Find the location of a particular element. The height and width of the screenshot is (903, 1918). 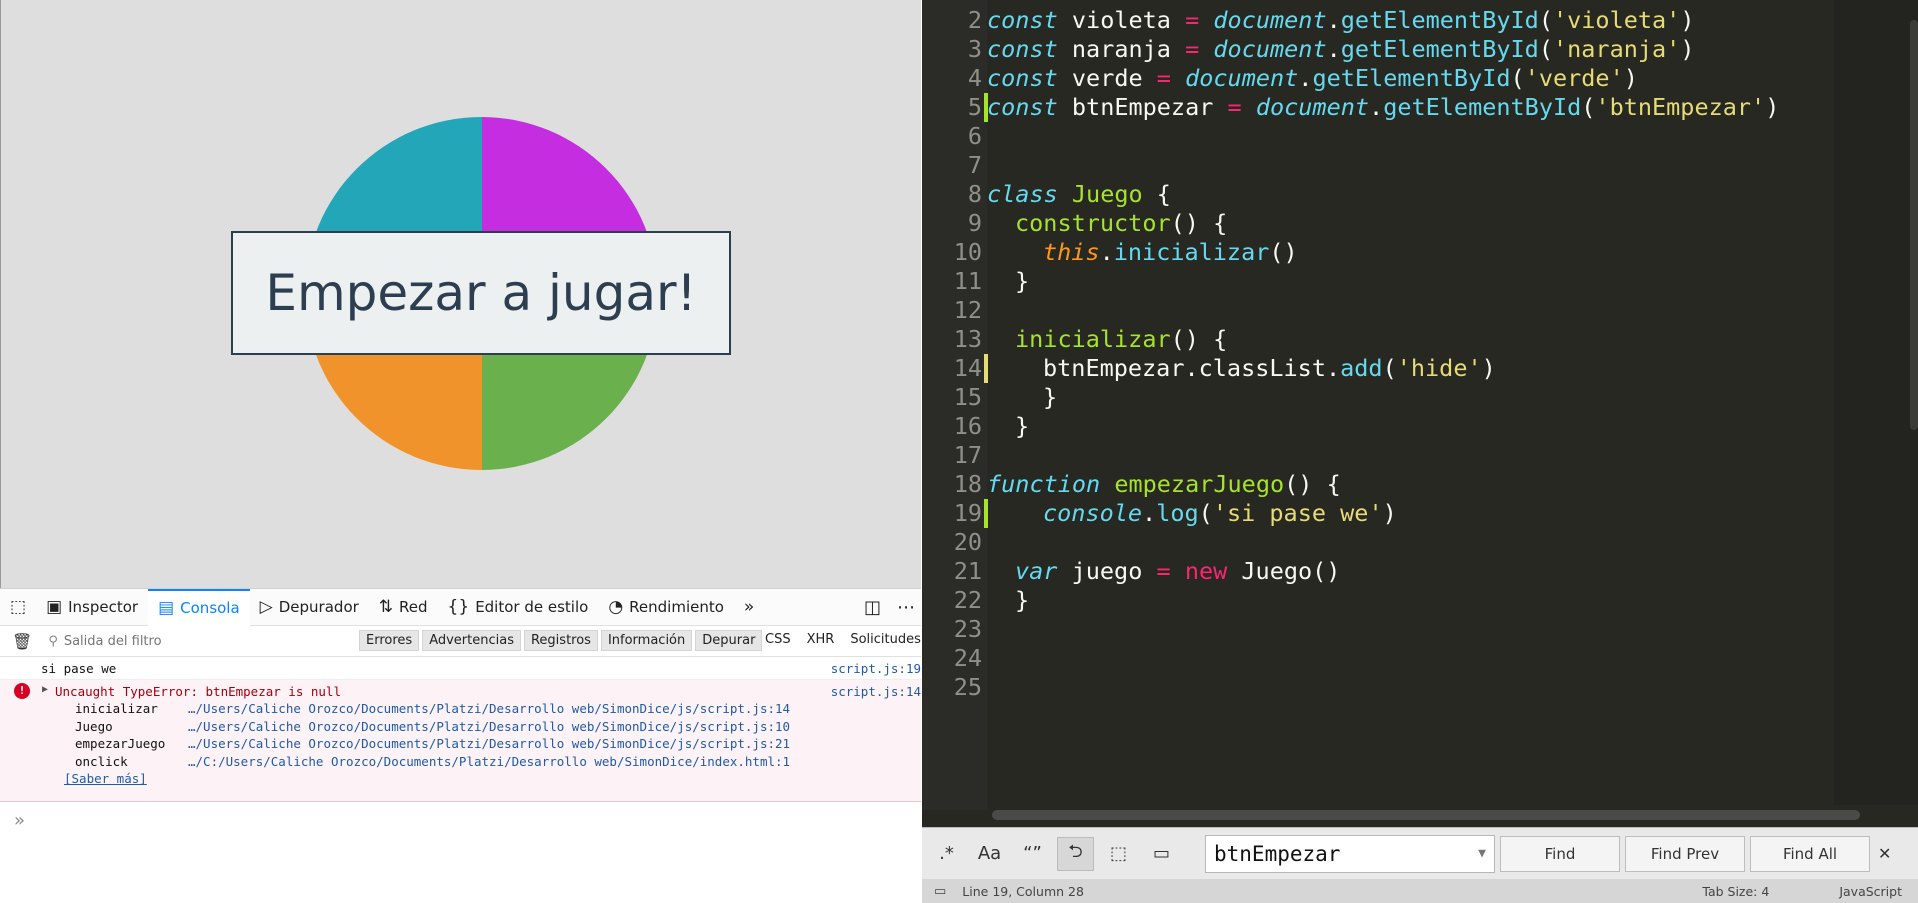

cursor-position: Line 19, Column 28 is located at coordinates (1023, 891).